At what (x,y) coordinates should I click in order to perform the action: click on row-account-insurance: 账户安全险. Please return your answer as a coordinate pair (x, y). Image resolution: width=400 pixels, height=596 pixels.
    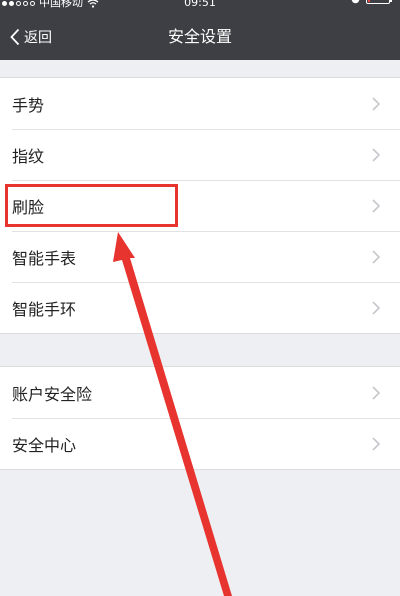
    Looking at the image, I should click on (200, 392).